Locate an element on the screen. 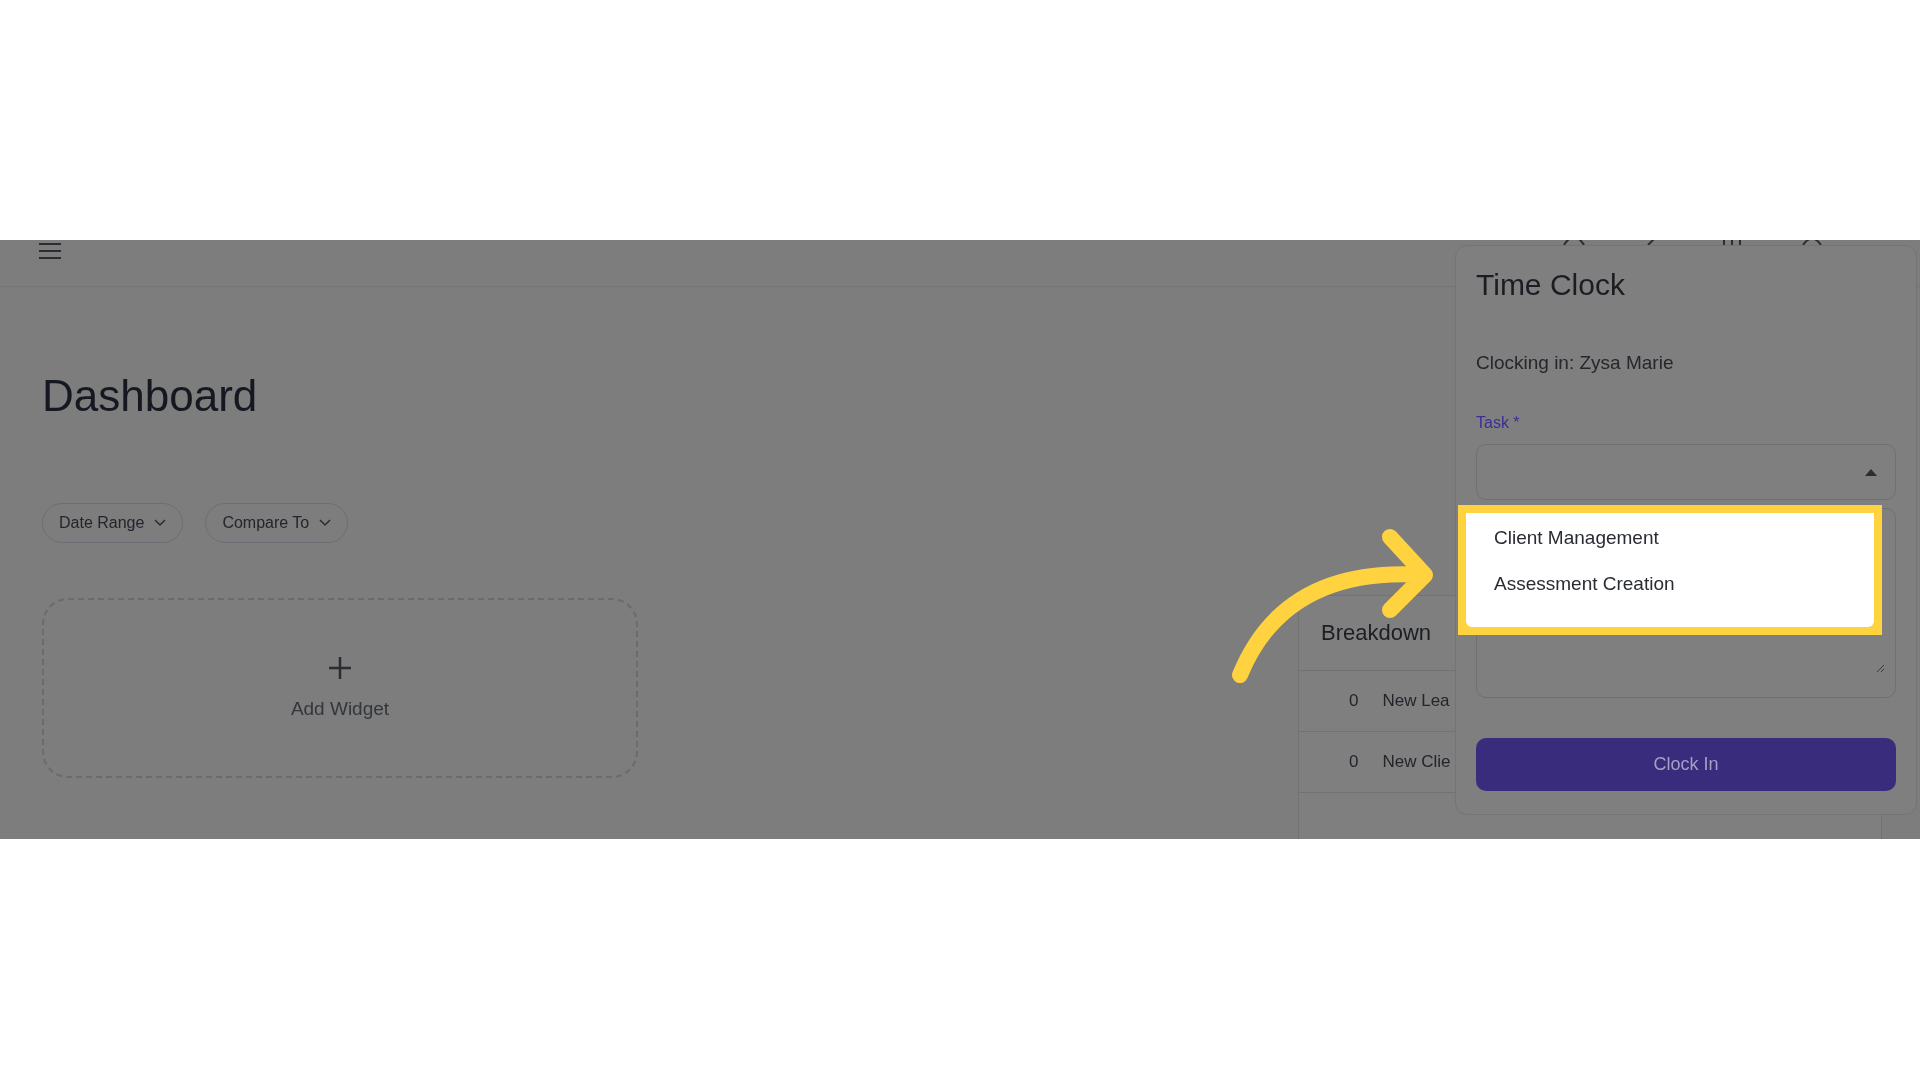 This screenshot has width=1920, height=1080. row-label: New Clie is located at coordinates (1416, 762).